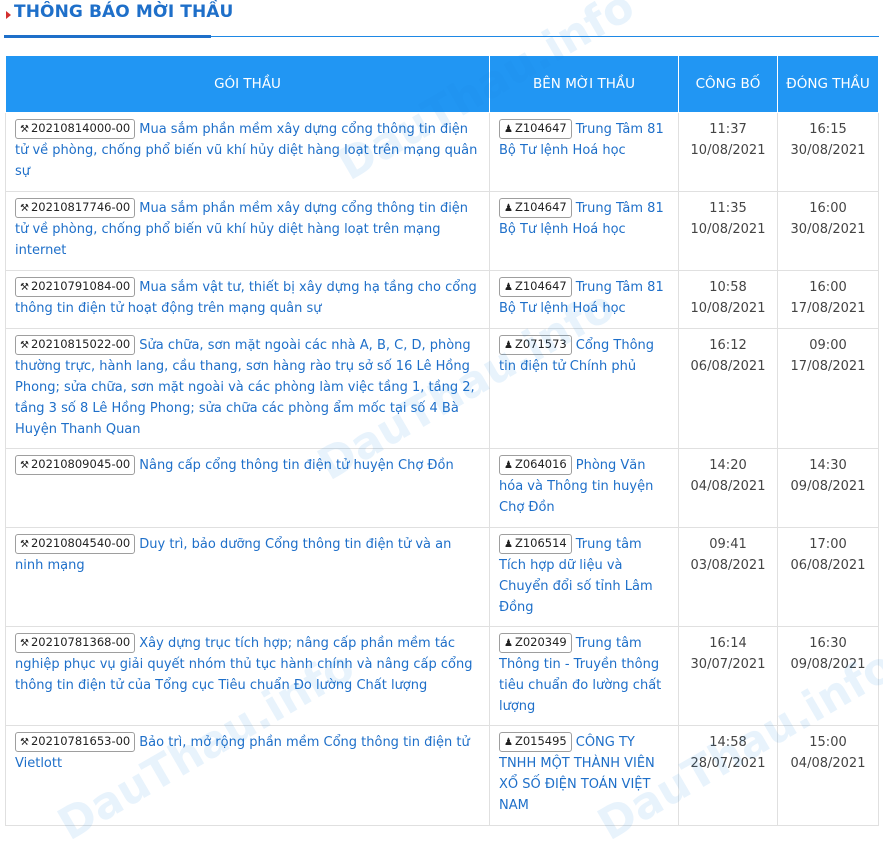 The width and height of the screenshot is (883, 851). I want to click on inviter-code-badge: ♟ Z064016, so click(535, 465).